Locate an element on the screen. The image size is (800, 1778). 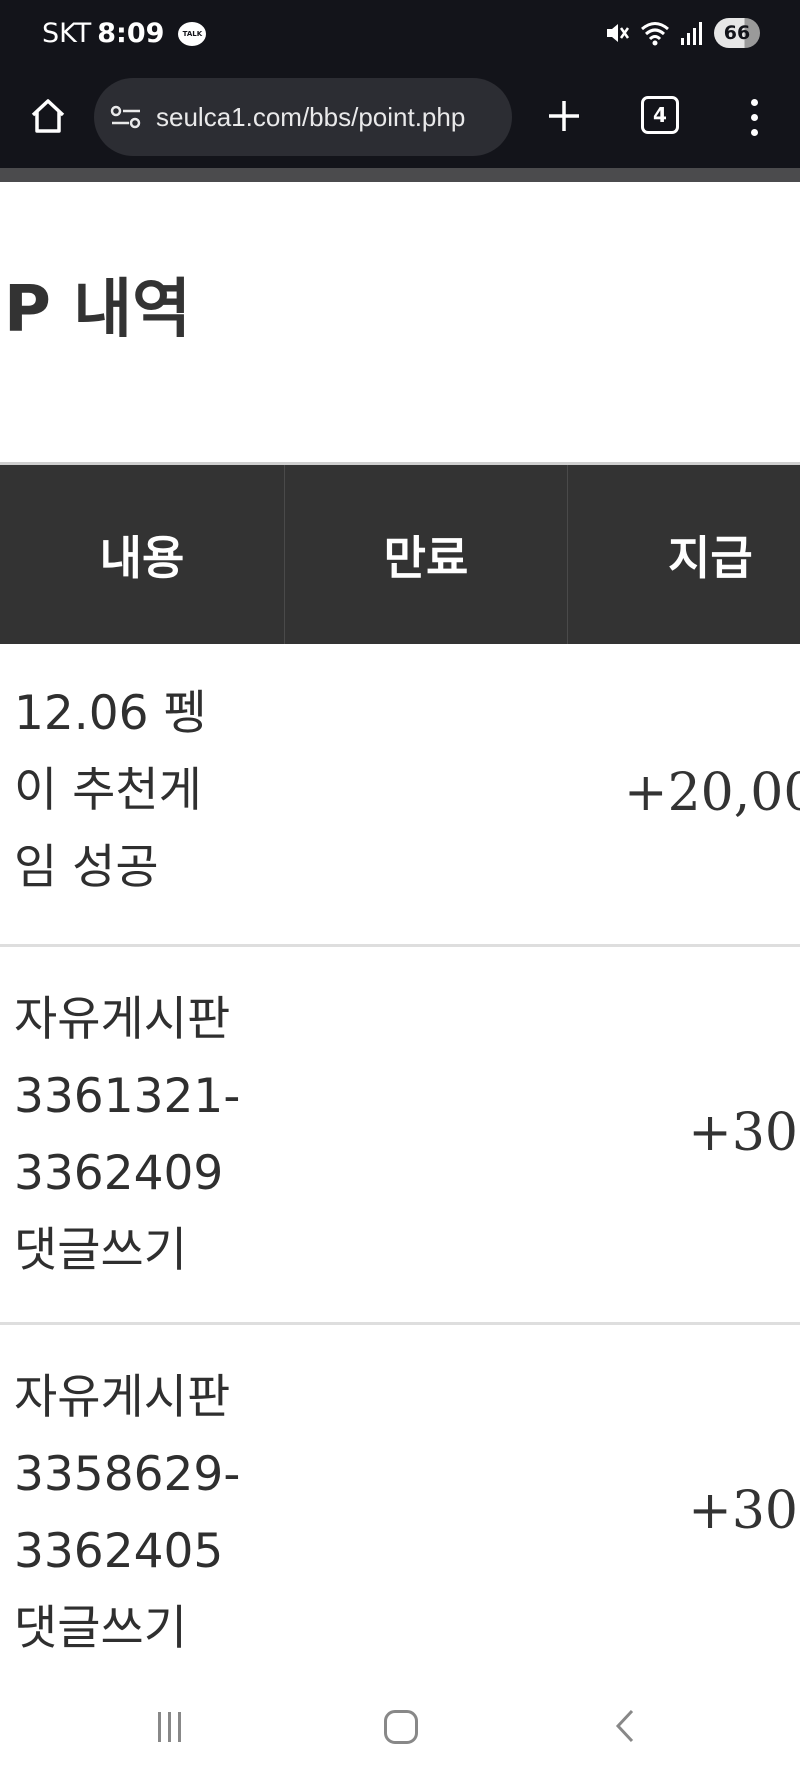
mute-icon is located at coordinates (617, 33).